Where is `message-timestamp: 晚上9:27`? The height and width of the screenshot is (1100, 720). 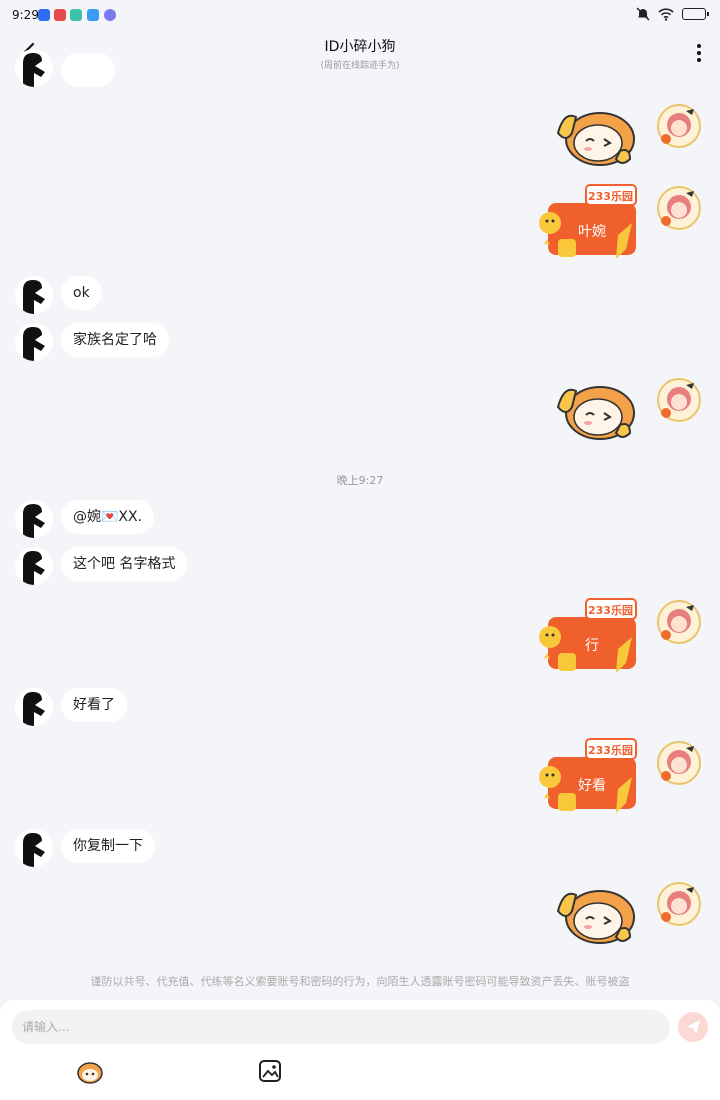
message-timestamp: 晚上9:27 is located at coordinates (360, 480).